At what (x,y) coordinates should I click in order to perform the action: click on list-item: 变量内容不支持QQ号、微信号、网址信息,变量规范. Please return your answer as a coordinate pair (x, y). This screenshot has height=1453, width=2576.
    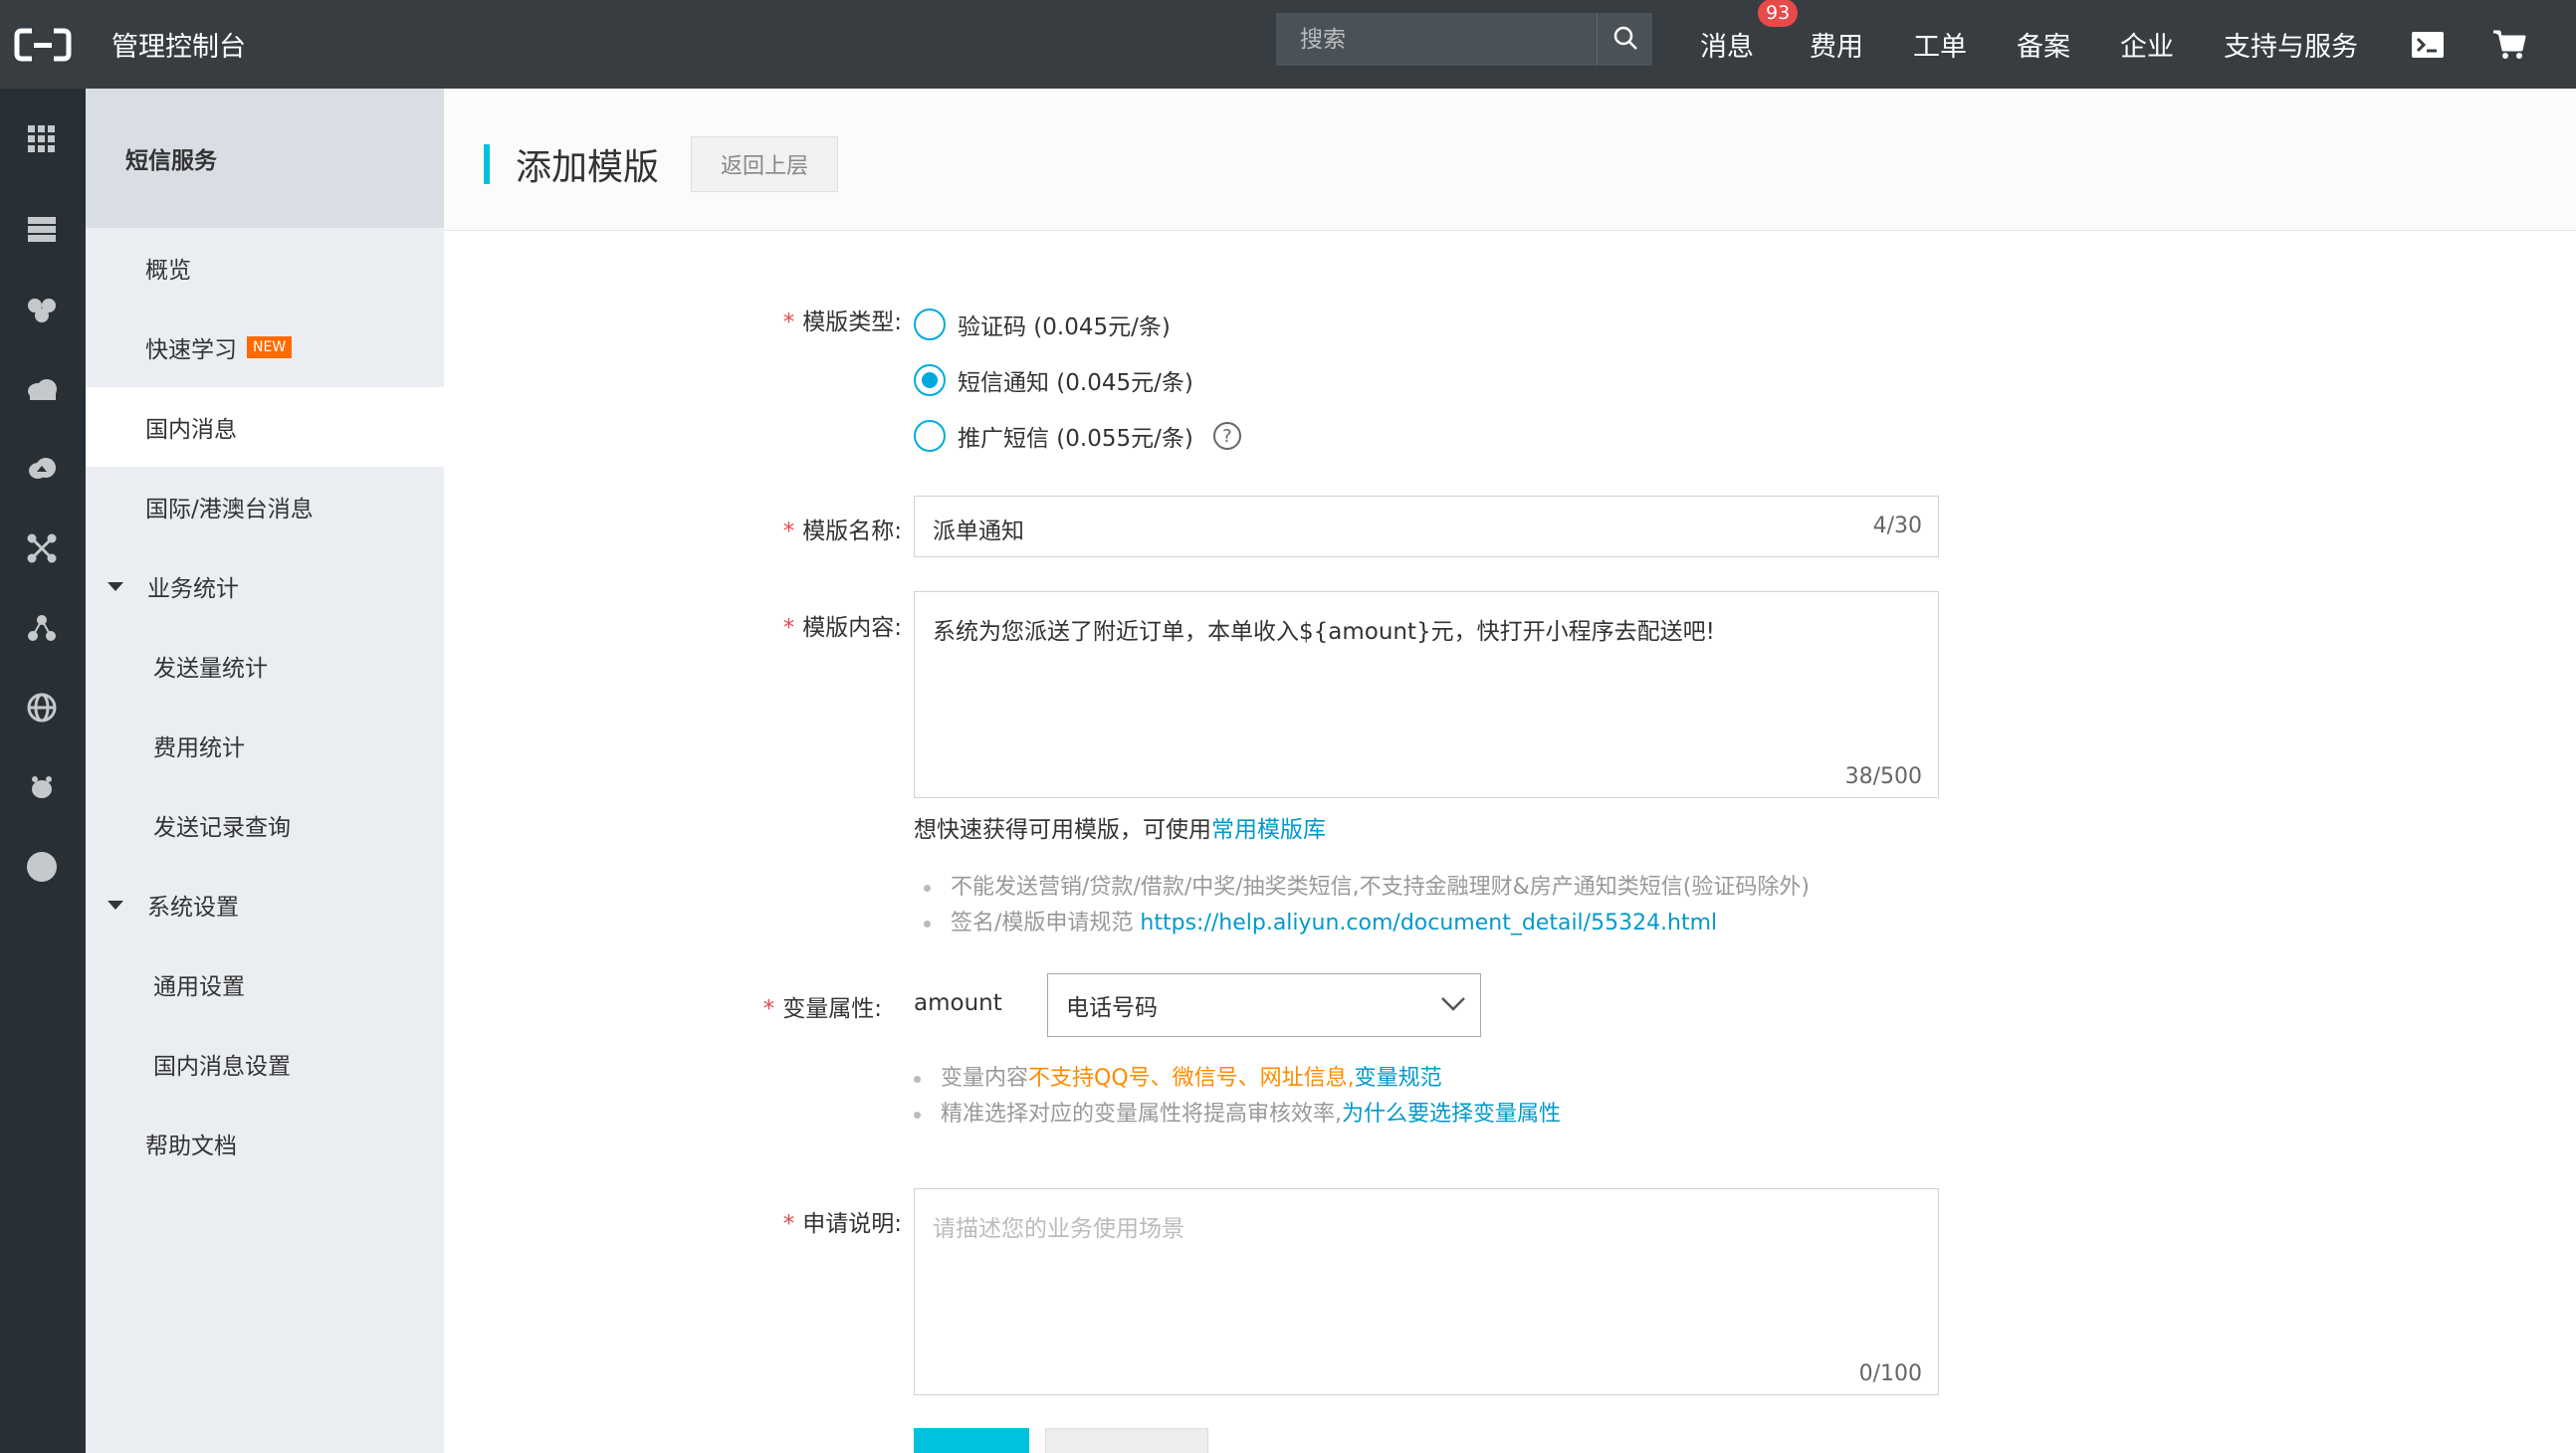
    Looking at the image, I should click on (1237, 1079).